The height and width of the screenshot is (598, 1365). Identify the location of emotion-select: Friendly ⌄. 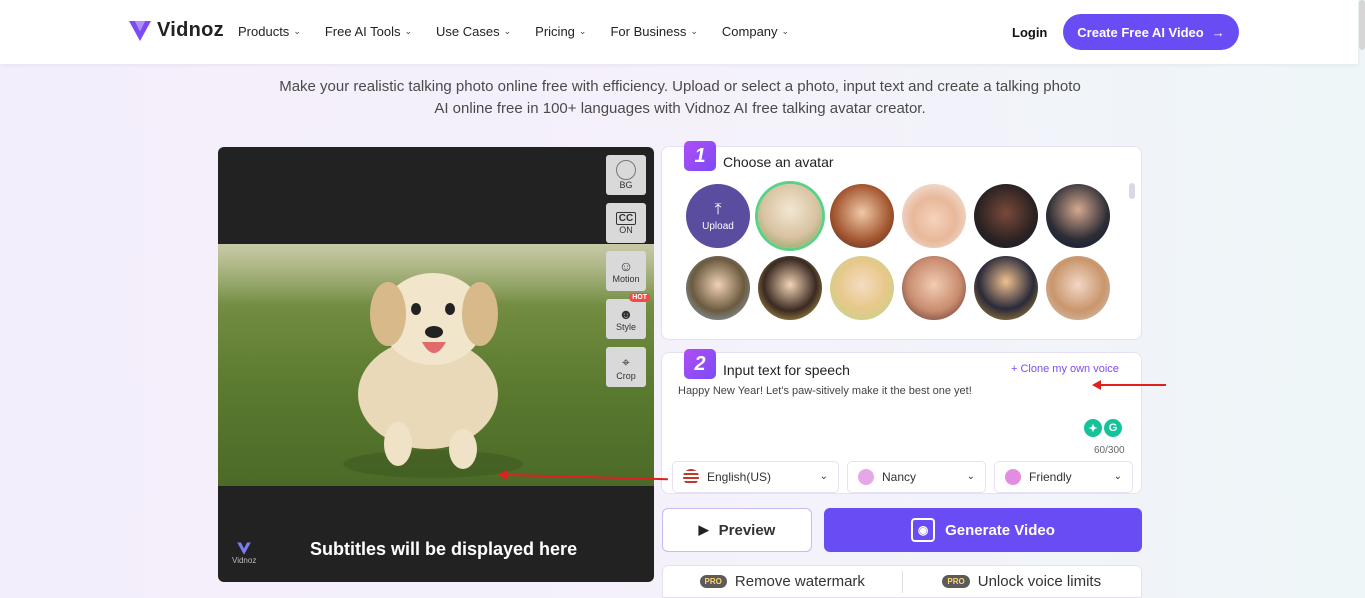
(1063, 477).